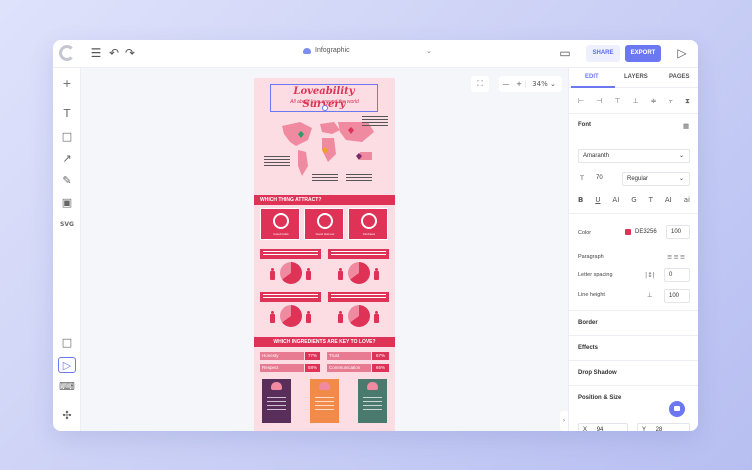 The image size is (752, 470). I want to click on ingredient-row: Trust 67%, so click(358, 356).